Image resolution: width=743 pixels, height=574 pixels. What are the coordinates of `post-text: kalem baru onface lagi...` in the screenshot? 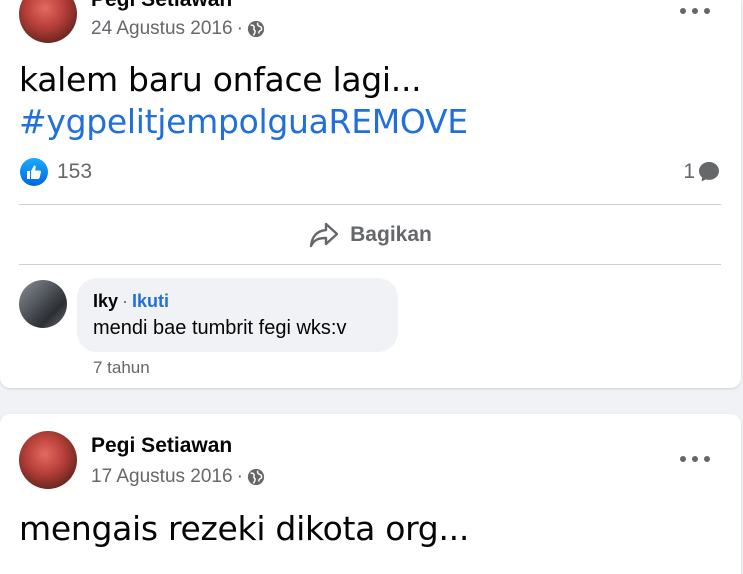 It's located at (220, 79).